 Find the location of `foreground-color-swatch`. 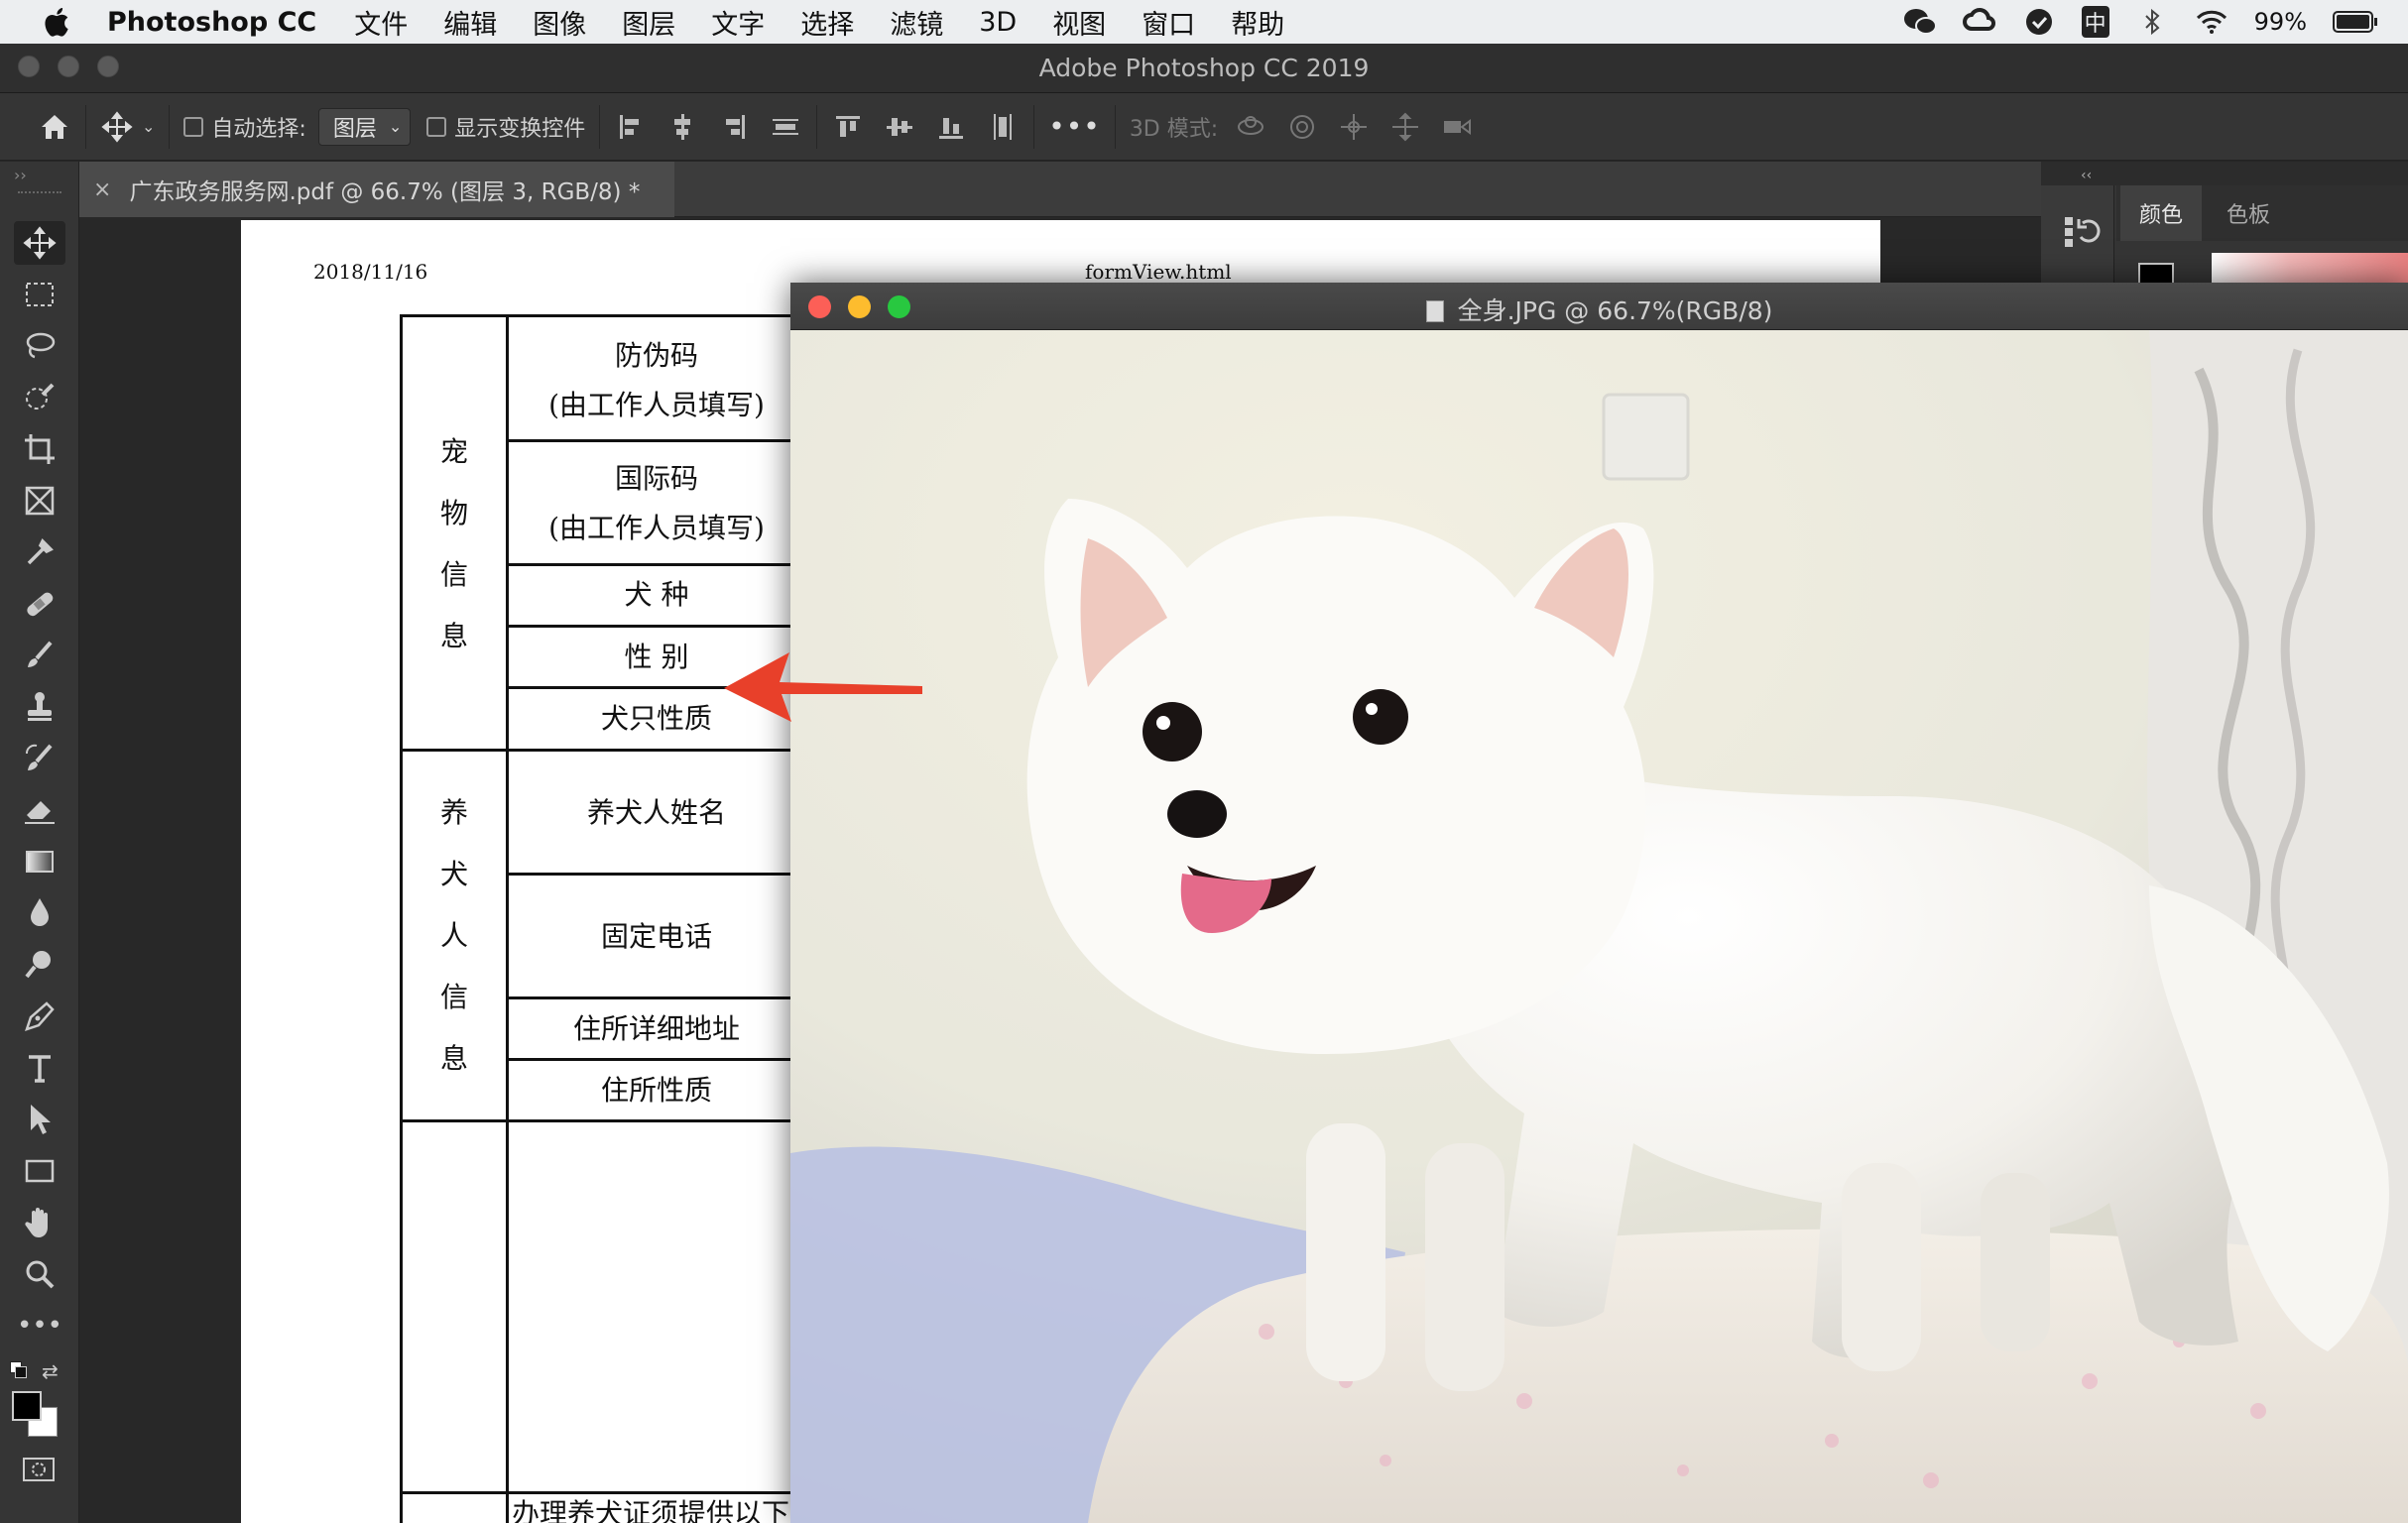

foreground-color-swatch is located at coordinates (27, 1406).